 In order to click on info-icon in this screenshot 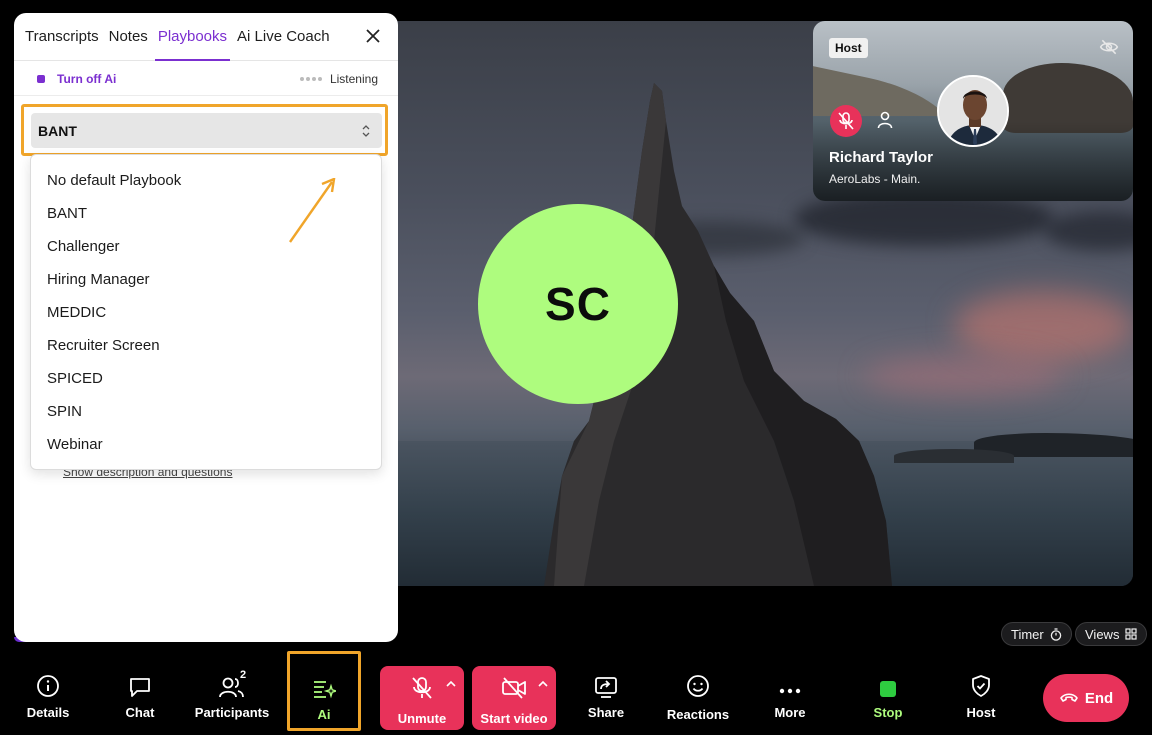, I will do `click(48, 686)`.